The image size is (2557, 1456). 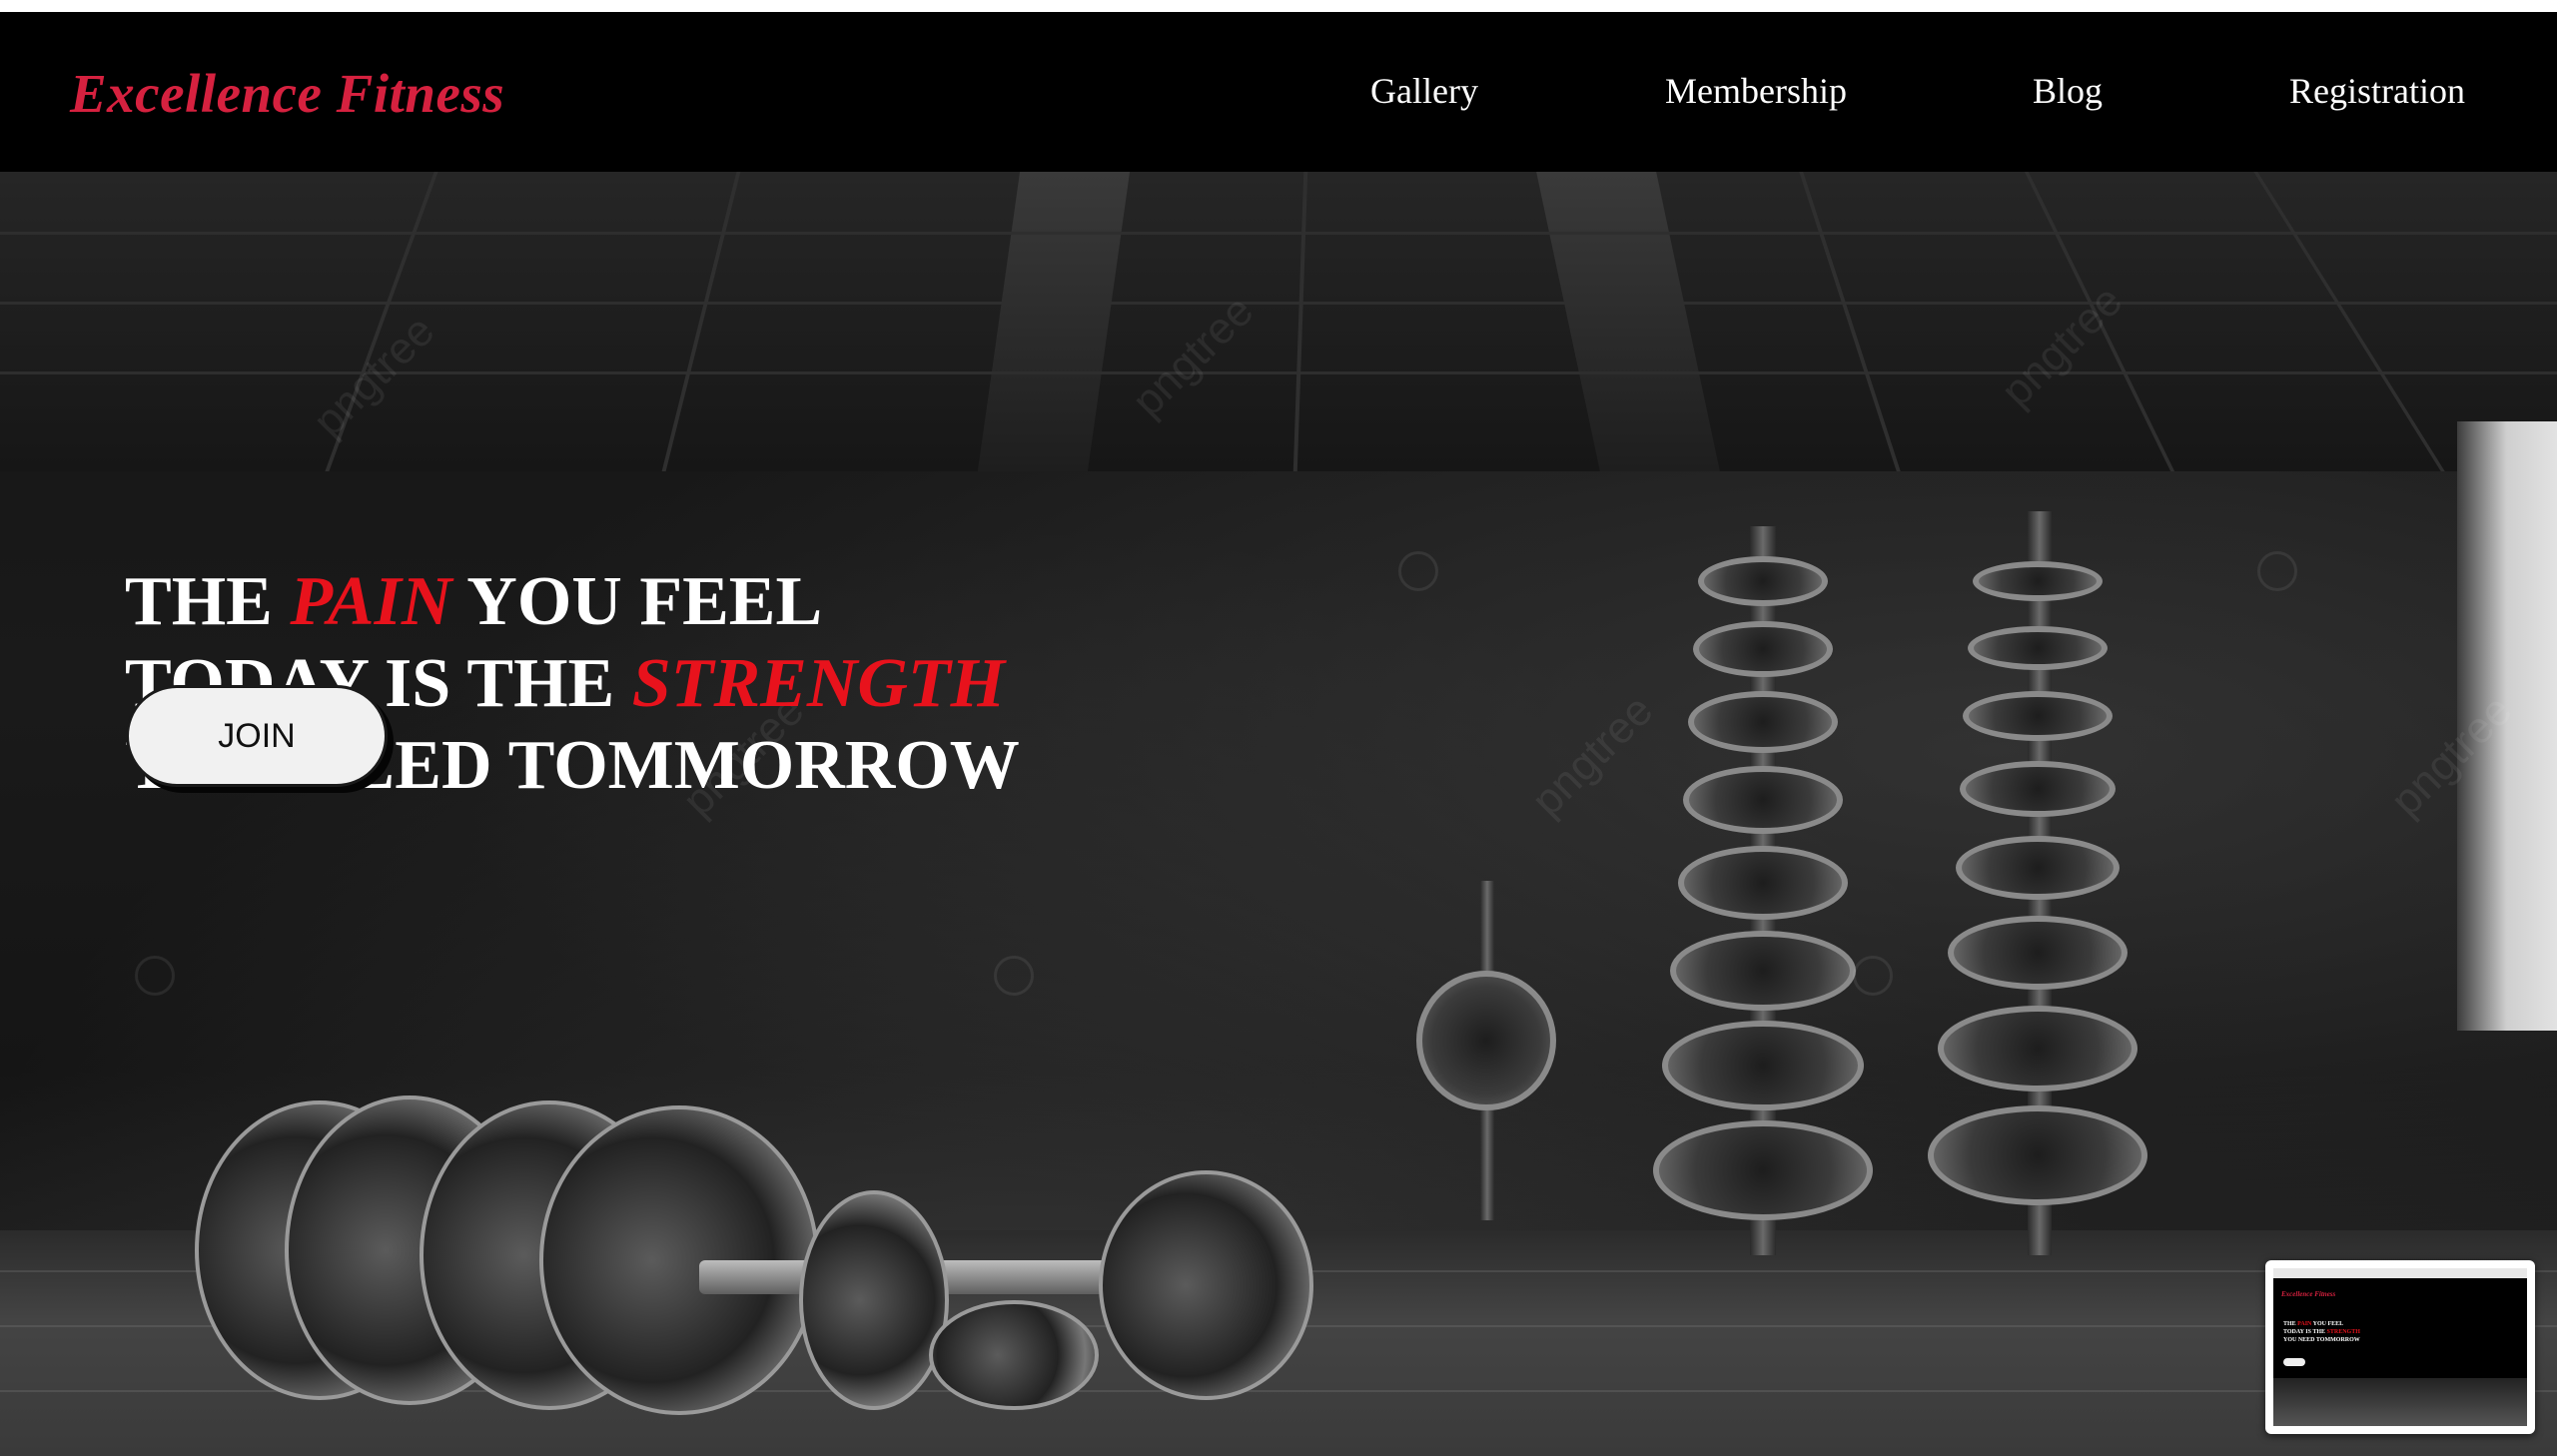 What do you see at coordinates (257, 736) in the screenshot?
I see `join-button: JOIN` at bounding box center [257, 736].